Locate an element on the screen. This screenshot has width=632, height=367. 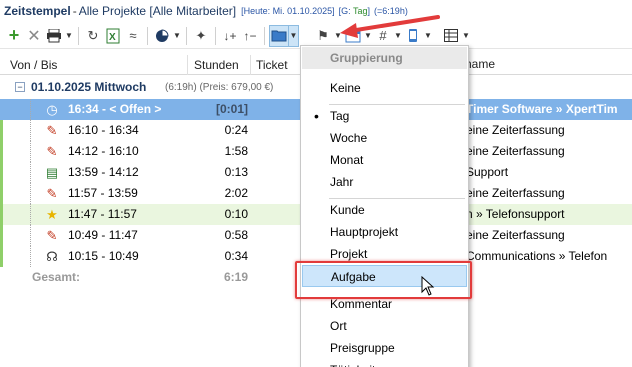
hash-icon: # is located at coordinates (383, 36).